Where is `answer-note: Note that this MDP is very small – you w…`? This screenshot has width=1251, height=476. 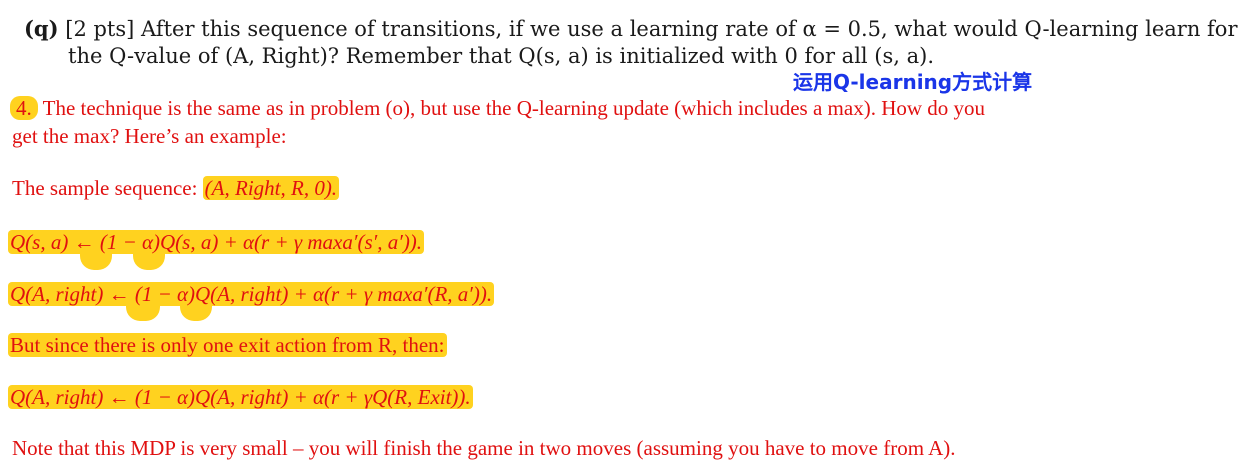
answer-note: Note that this MDP is very small – you w… is located at coordinates (484, 448).